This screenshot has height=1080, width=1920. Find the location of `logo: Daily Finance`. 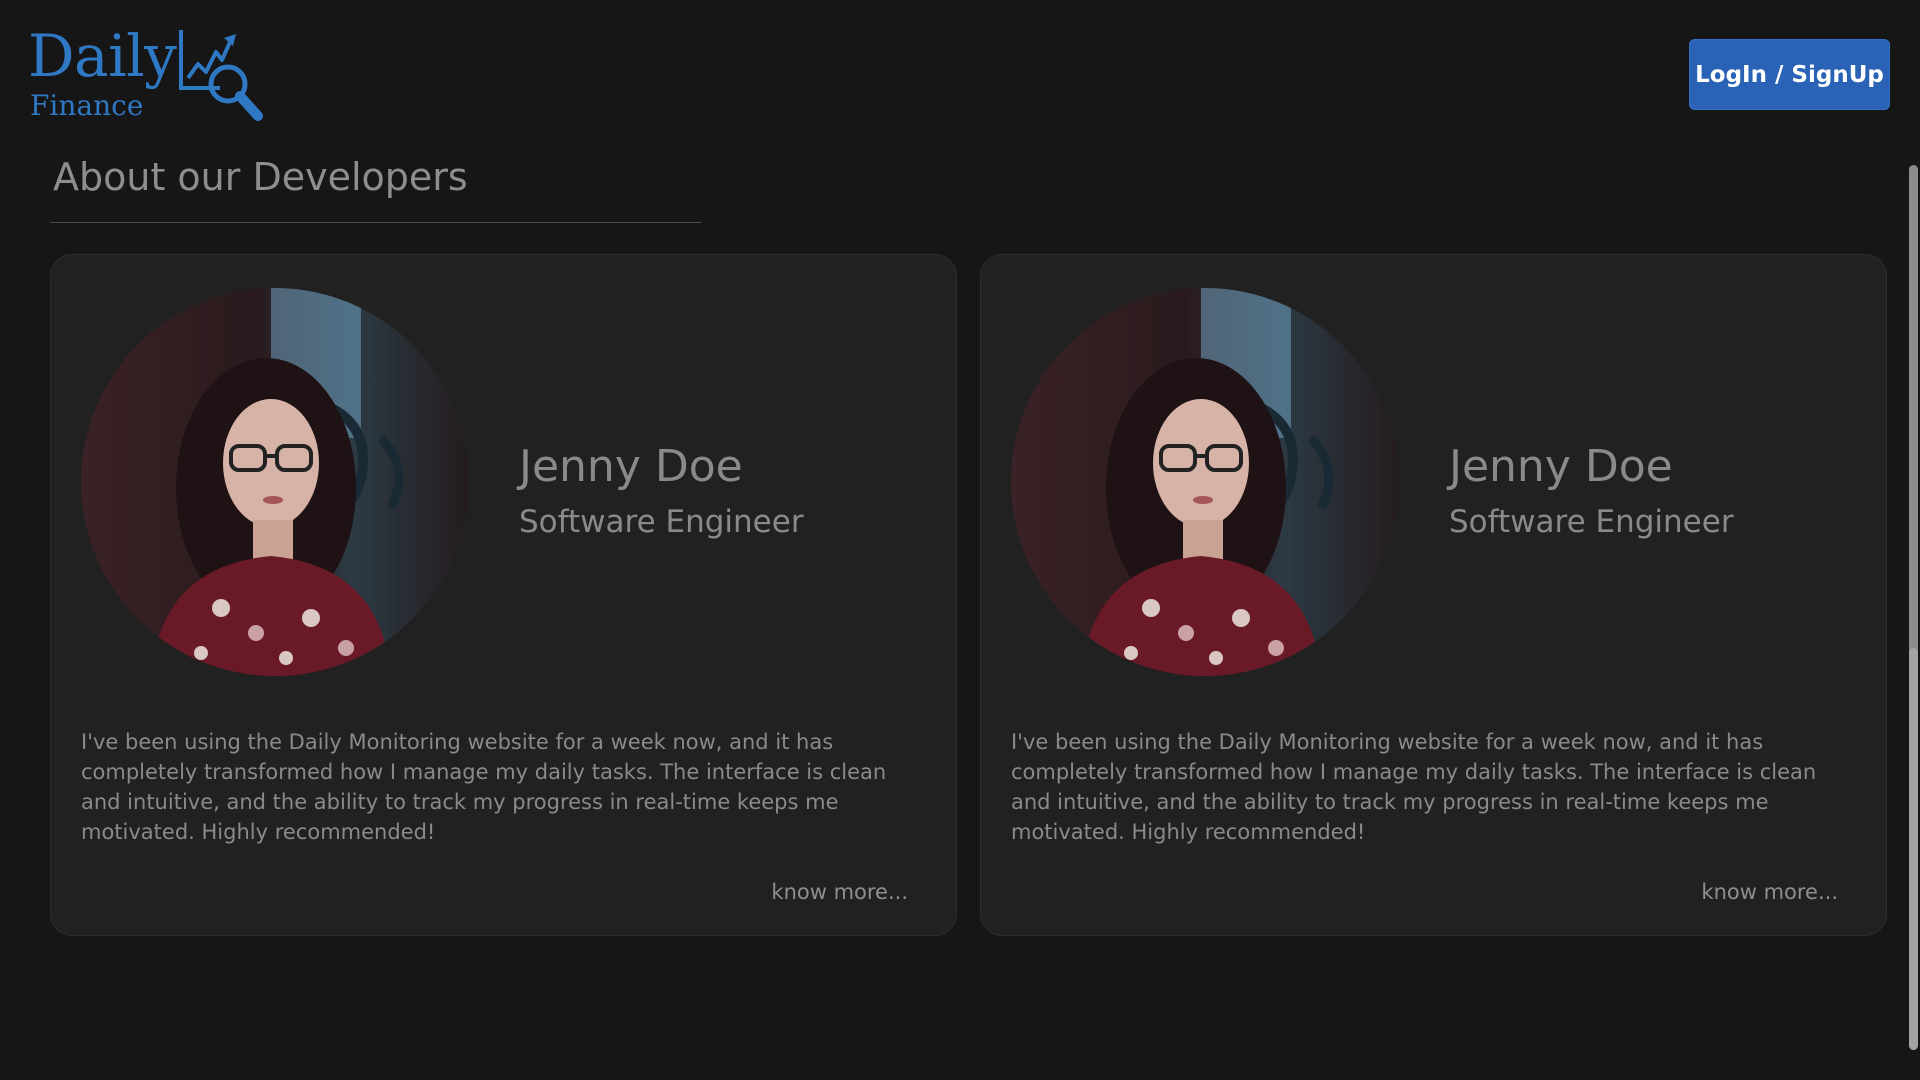

logo: Daily Finance is located at coordinates (153, 74).